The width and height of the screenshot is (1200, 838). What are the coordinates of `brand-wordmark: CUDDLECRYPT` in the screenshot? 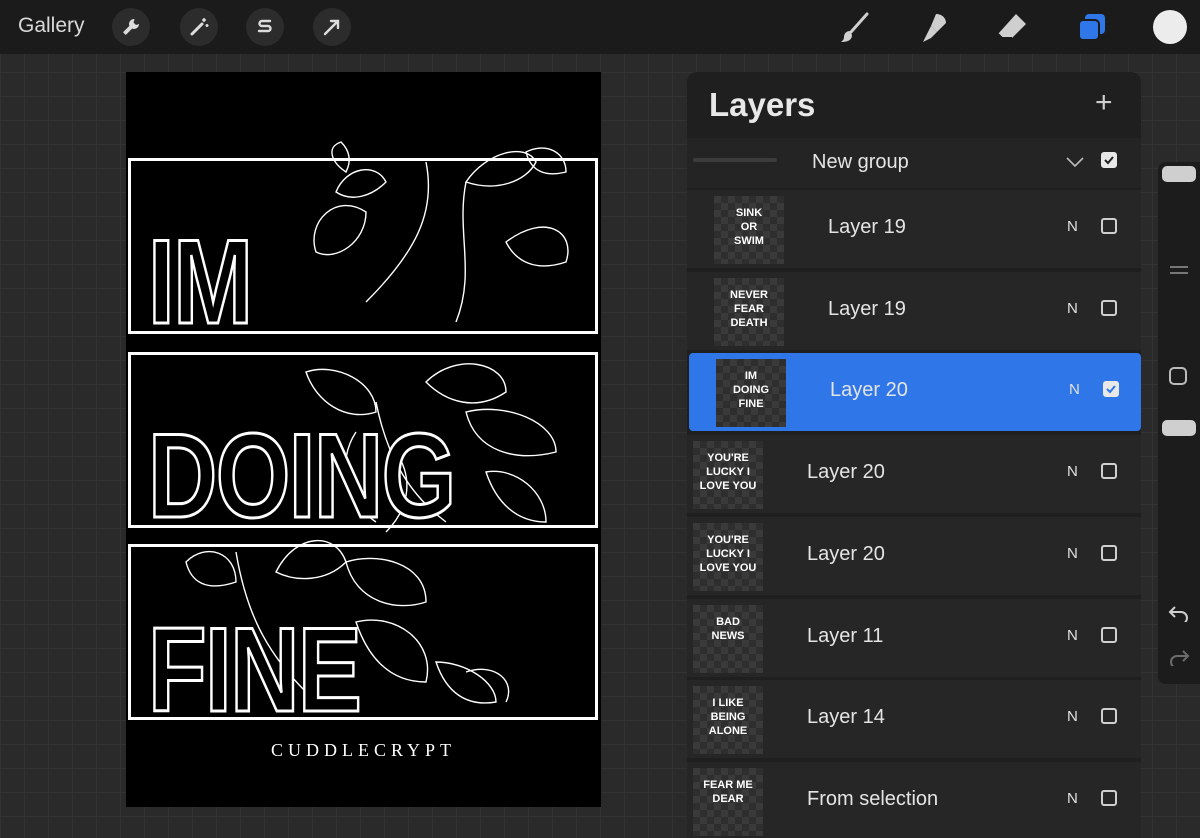 It's located at (363, 750).